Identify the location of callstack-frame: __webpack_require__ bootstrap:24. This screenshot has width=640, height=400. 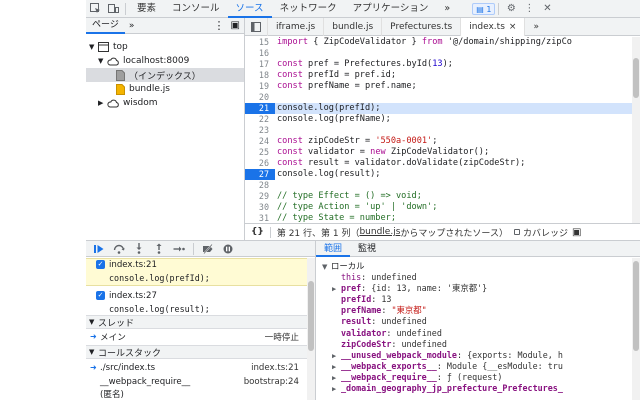
(200, 381).